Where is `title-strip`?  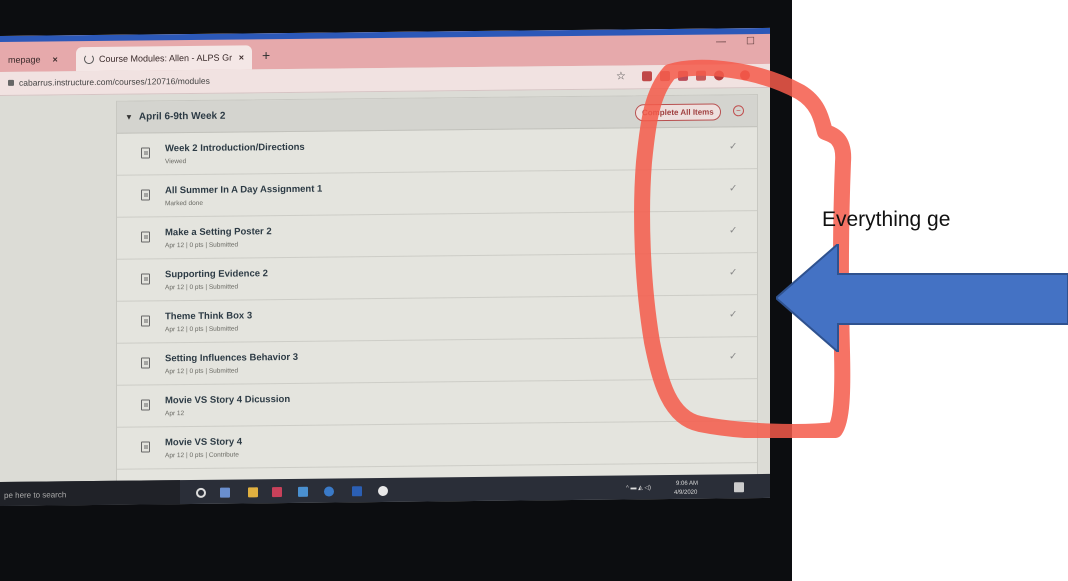 title-strip is located at coordinates (385, 34).